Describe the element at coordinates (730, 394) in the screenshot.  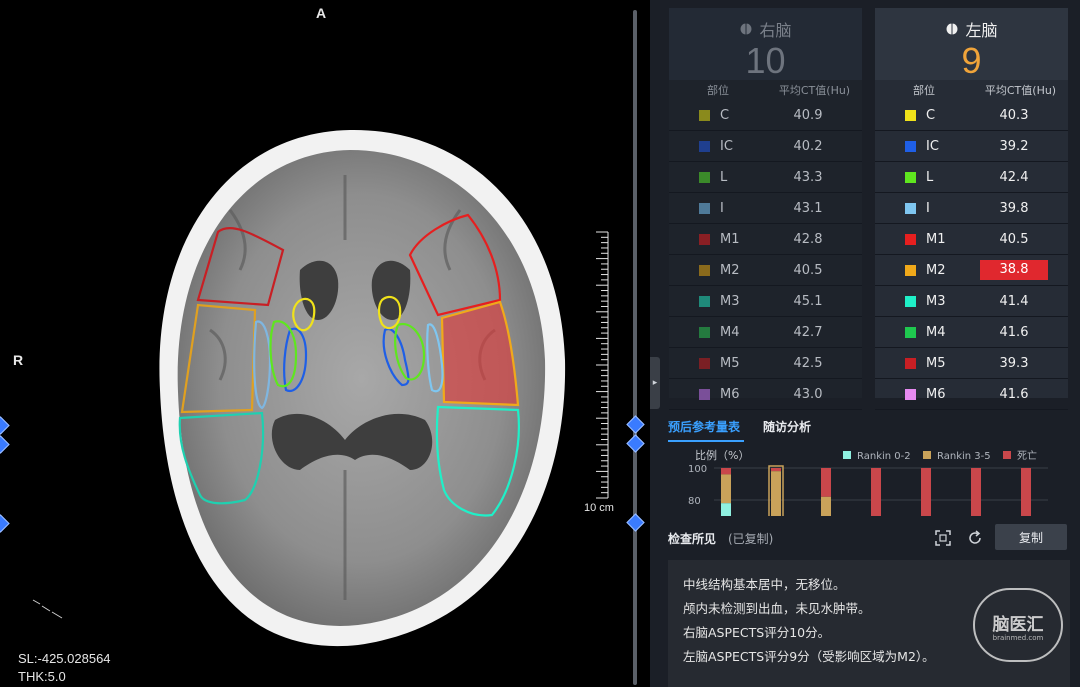
I see `region-name: M6` at that location.